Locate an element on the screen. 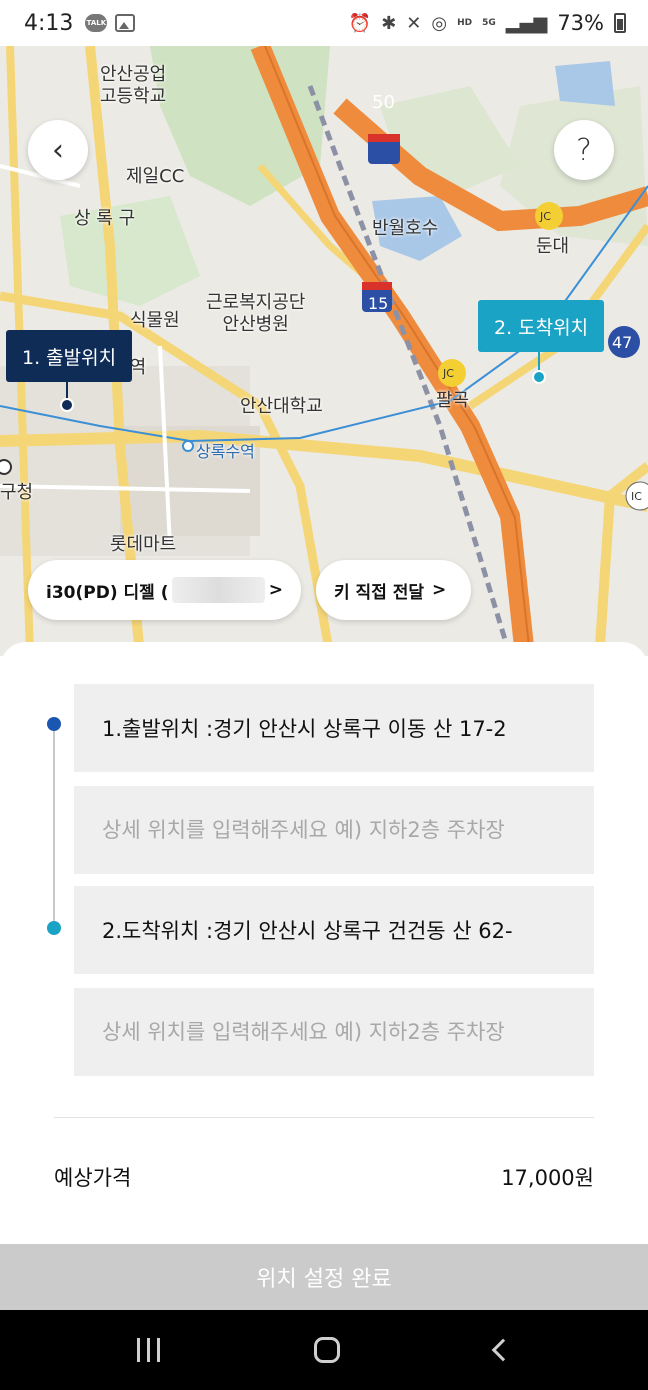 The image size is (648, 1390). signal-icon: ▂▄▆ is located at coordinates (526, 23).